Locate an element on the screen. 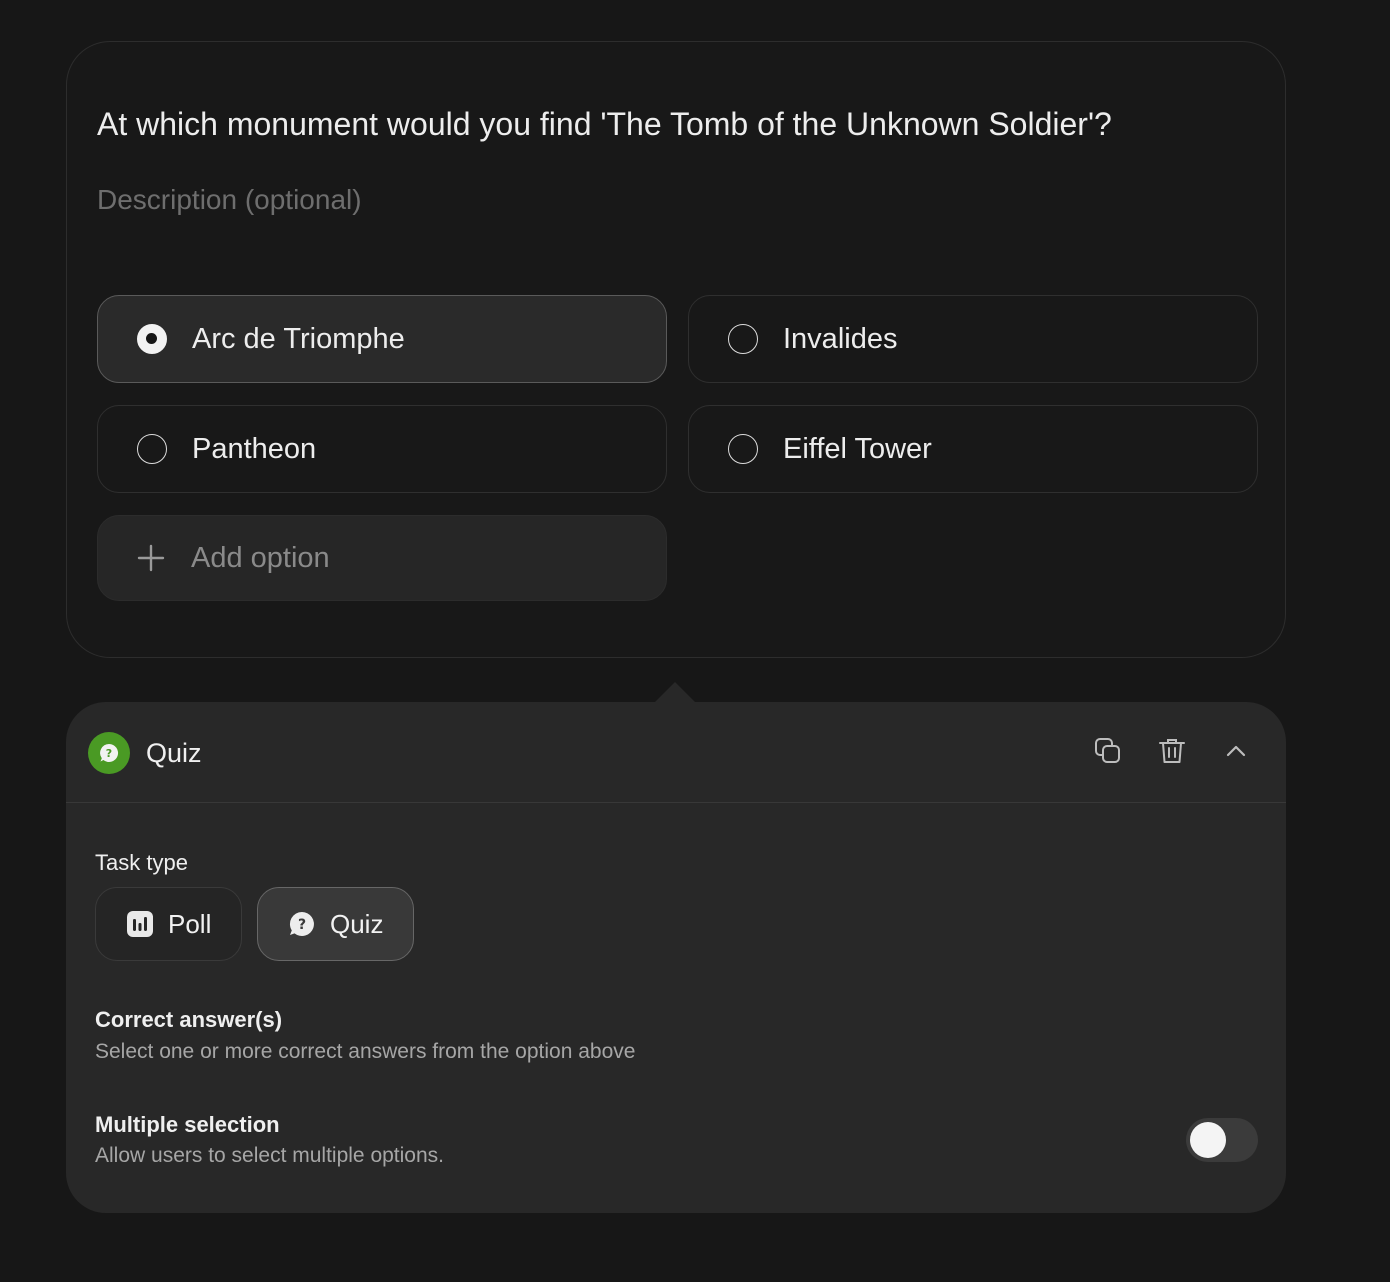  trash-icon is located at coordinates (1172, 751).